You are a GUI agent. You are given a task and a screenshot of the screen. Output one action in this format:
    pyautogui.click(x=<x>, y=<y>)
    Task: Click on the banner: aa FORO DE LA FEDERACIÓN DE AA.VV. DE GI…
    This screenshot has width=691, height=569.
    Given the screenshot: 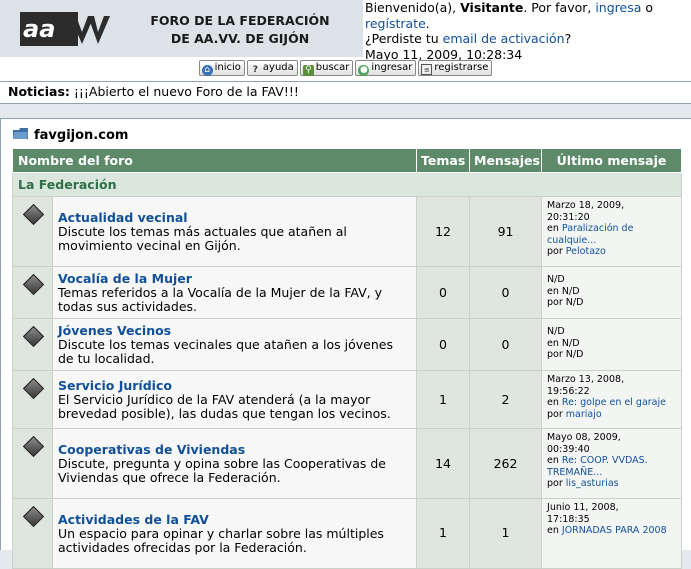 What is the action you would take?
    pyautogui.click(x=181, y=28)
    